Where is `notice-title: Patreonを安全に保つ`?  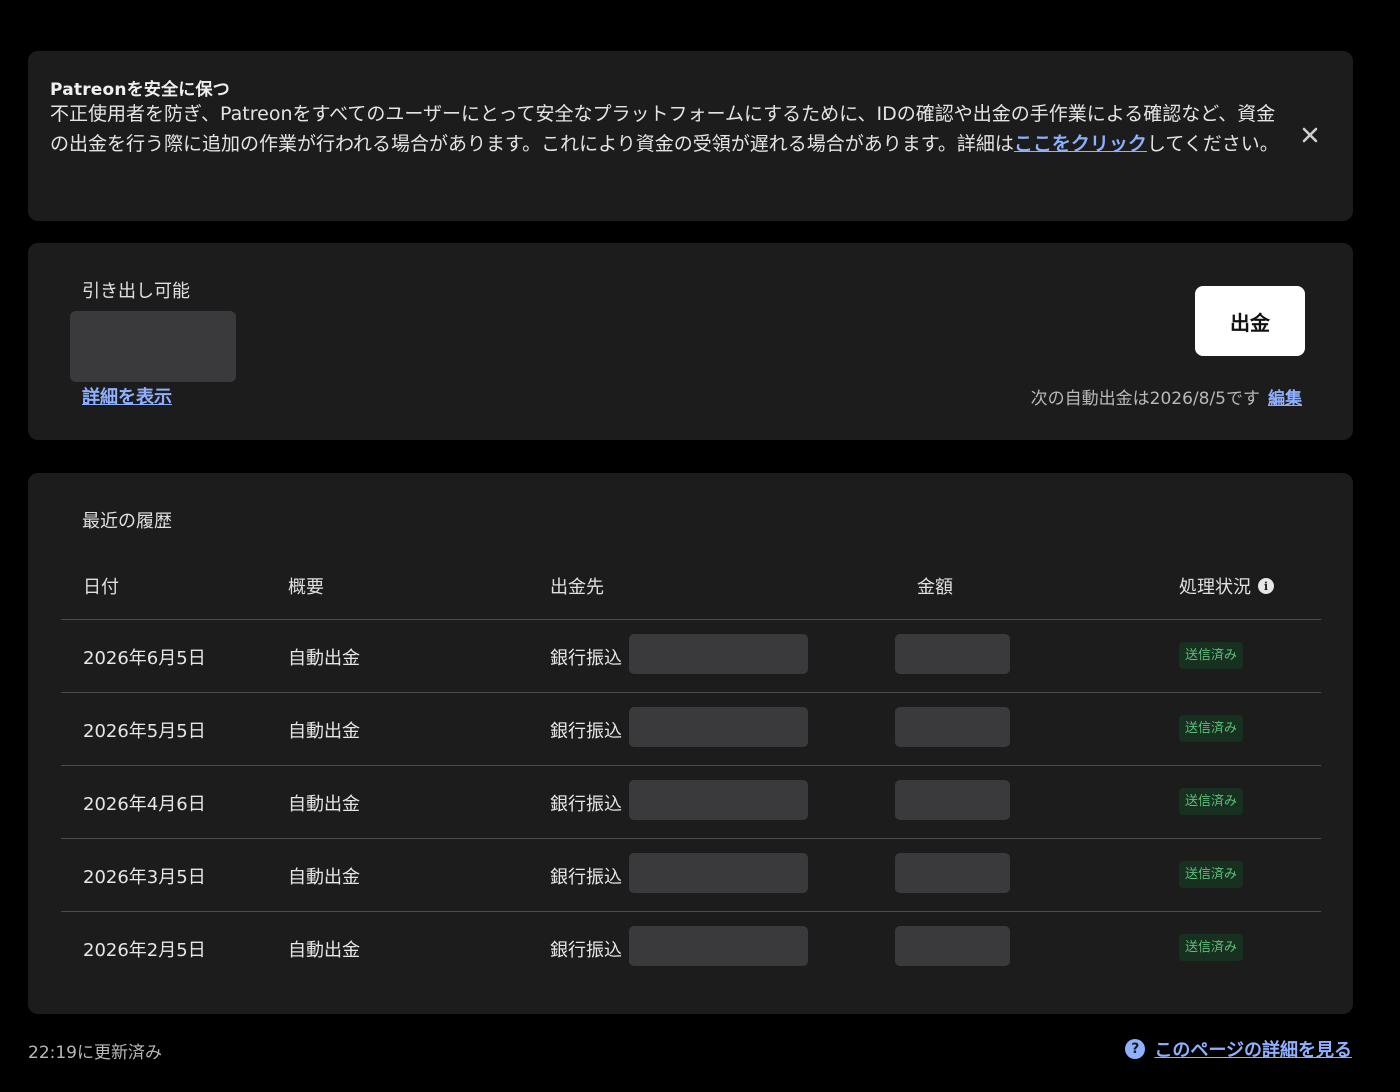
notice-title: Patreonを安全に保つ is located at coordinates (140, 90).